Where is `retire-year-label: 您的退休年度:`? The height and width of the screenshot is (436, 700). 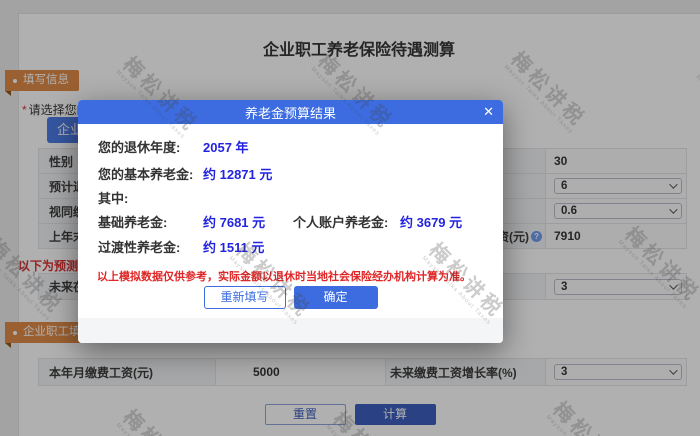
retire-year-label: 您的退休年度: is located at coordinates (139, 147).